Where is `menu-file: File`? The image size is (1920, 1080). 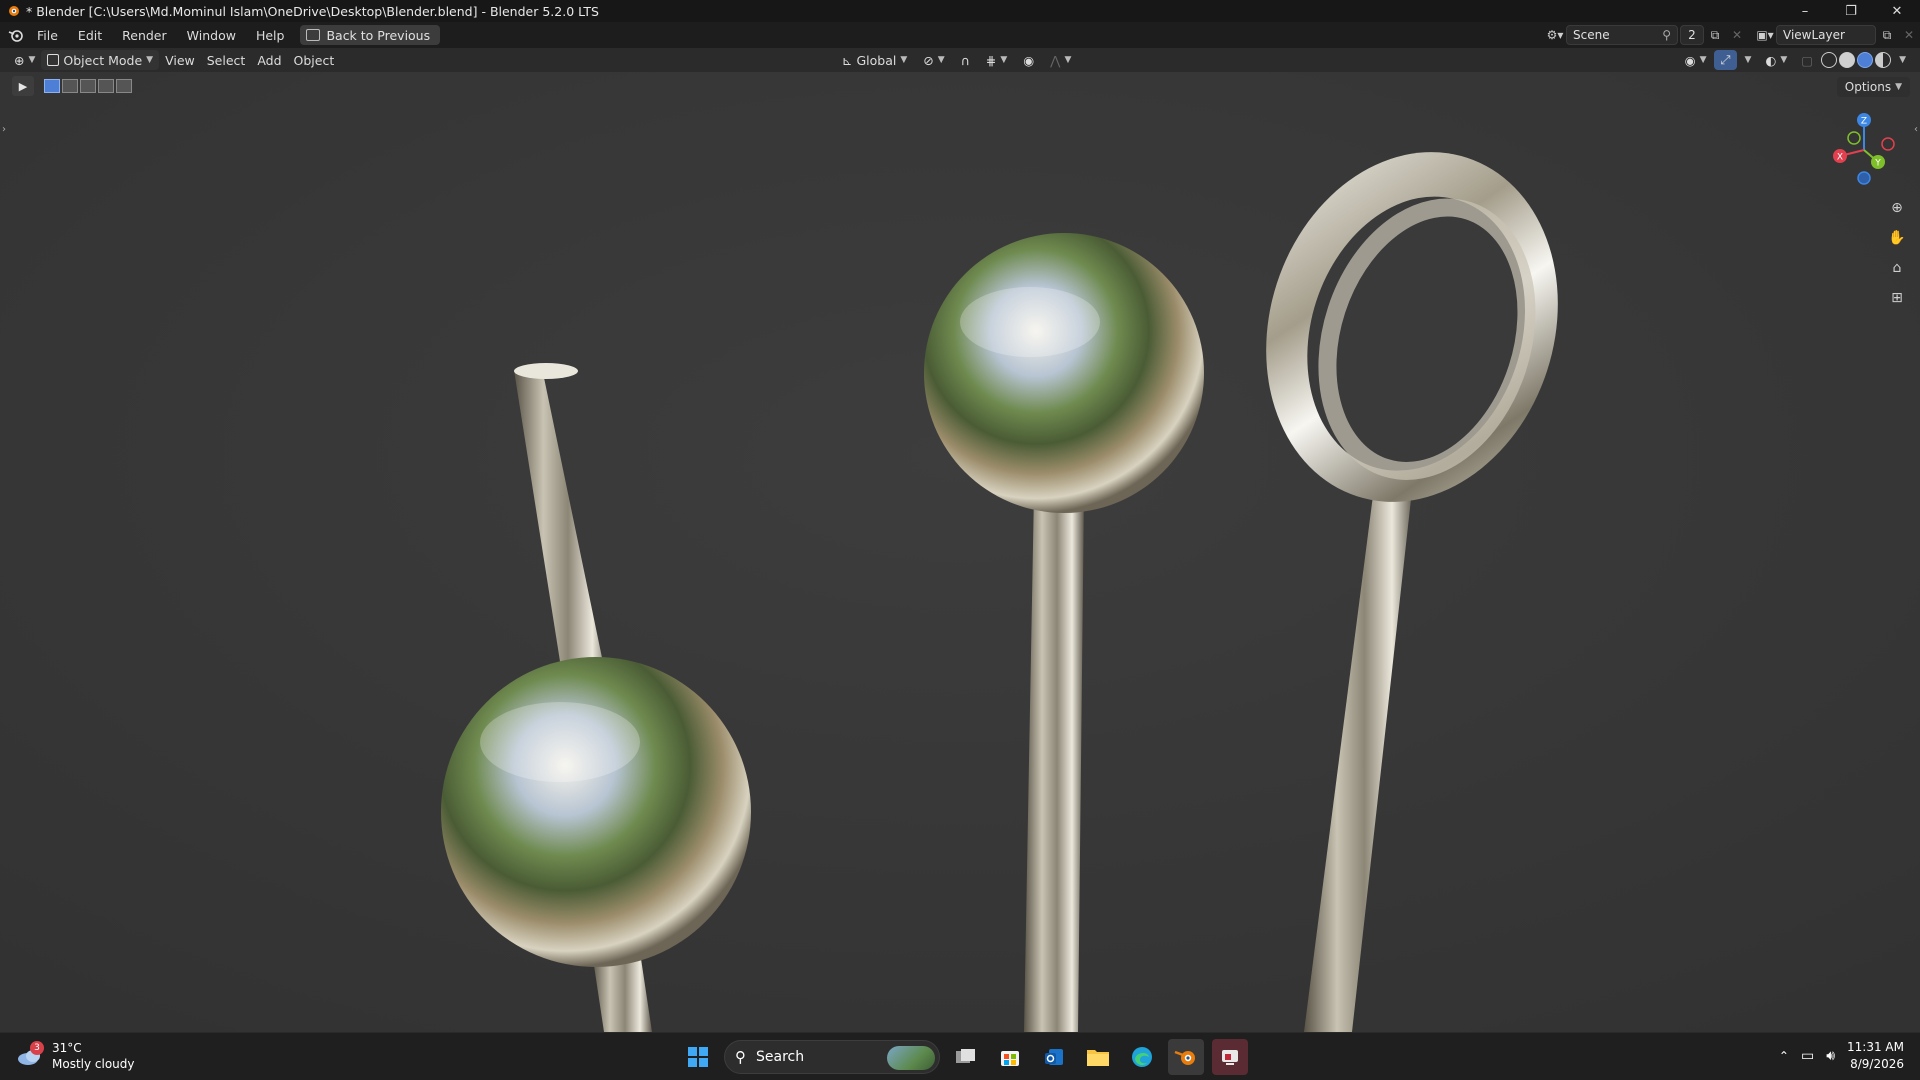 menu-file: File is located at coordinates (47, 35).